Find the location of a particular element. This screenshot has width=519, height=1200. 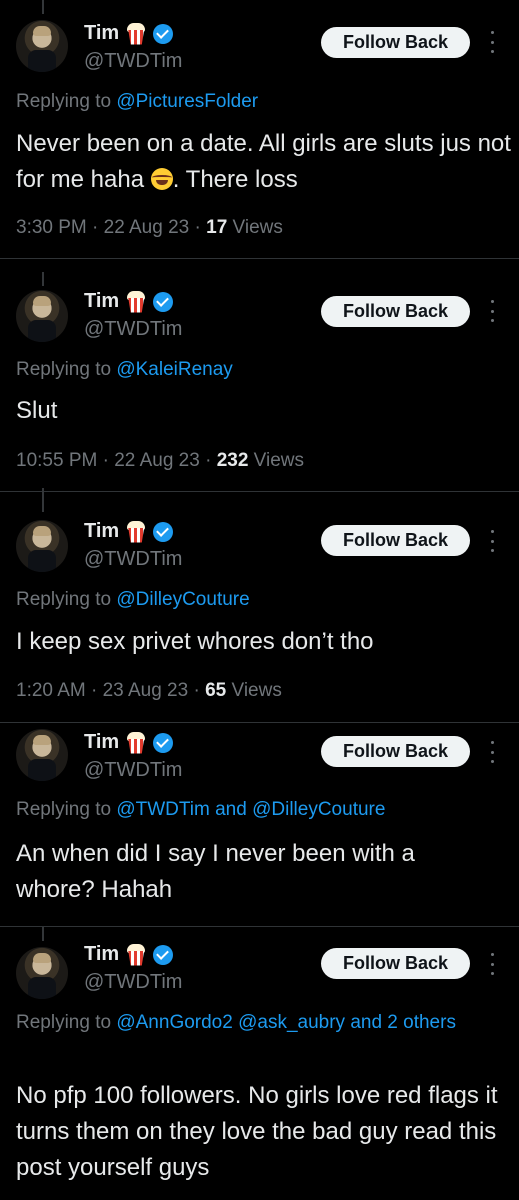

tweet-meta: 10:55 PM · 22 Aug 23 · 232 Views is located at coordinates (160, 461).